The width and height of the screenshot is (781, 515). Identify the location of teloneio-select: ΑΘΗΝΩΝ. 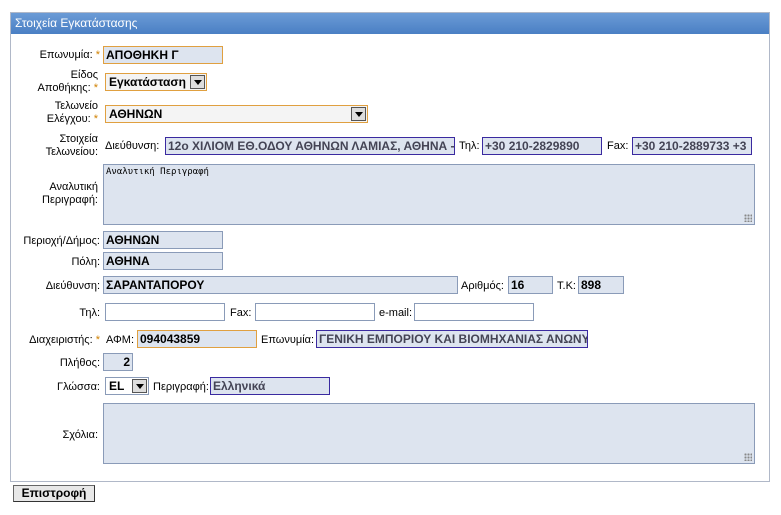
(236, 114).